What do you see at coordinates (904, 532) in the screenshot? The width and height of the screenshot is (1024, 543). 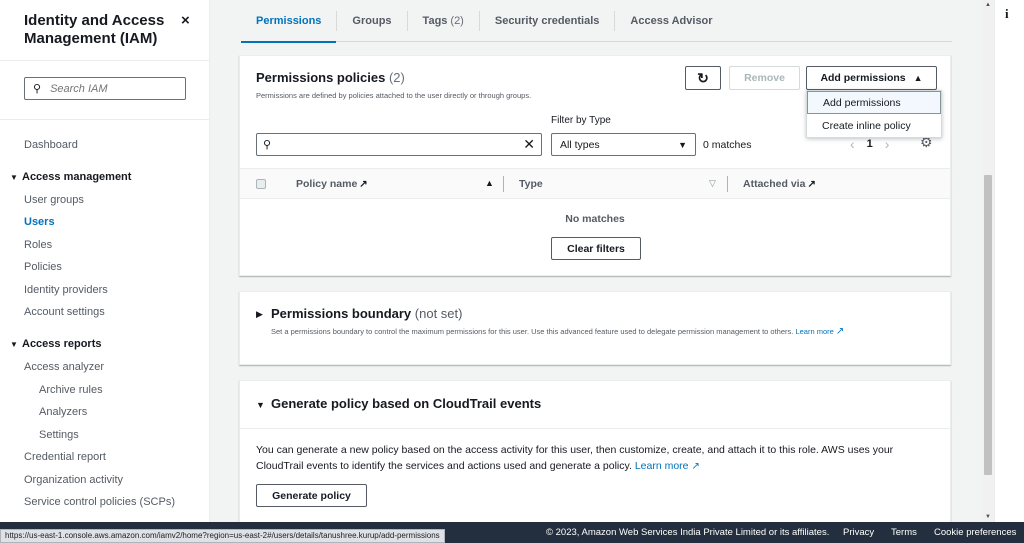 I see `terms-link: Terms` at bounding box center [904, 532].